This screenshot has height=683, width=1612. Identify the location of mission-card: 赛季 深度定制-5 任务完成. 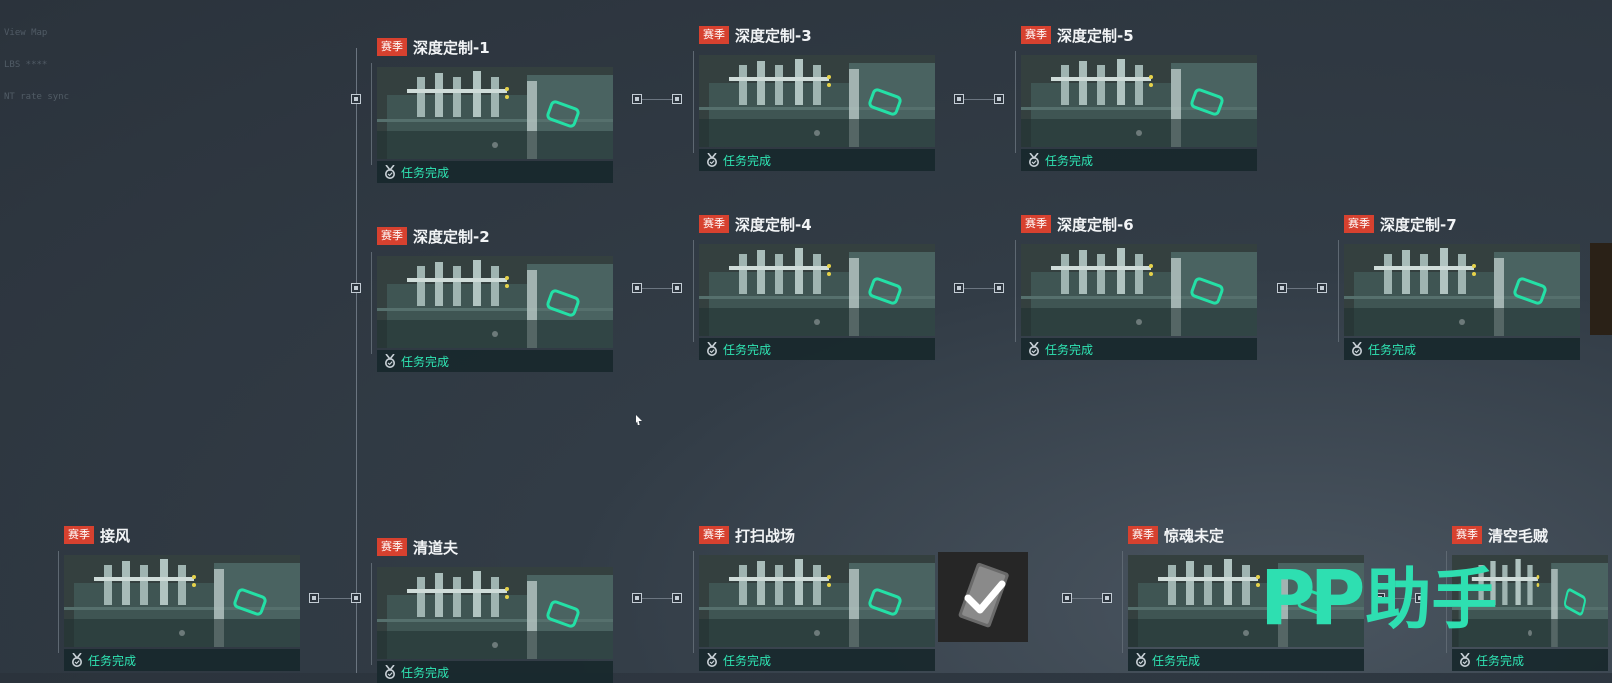
(1138, 98).